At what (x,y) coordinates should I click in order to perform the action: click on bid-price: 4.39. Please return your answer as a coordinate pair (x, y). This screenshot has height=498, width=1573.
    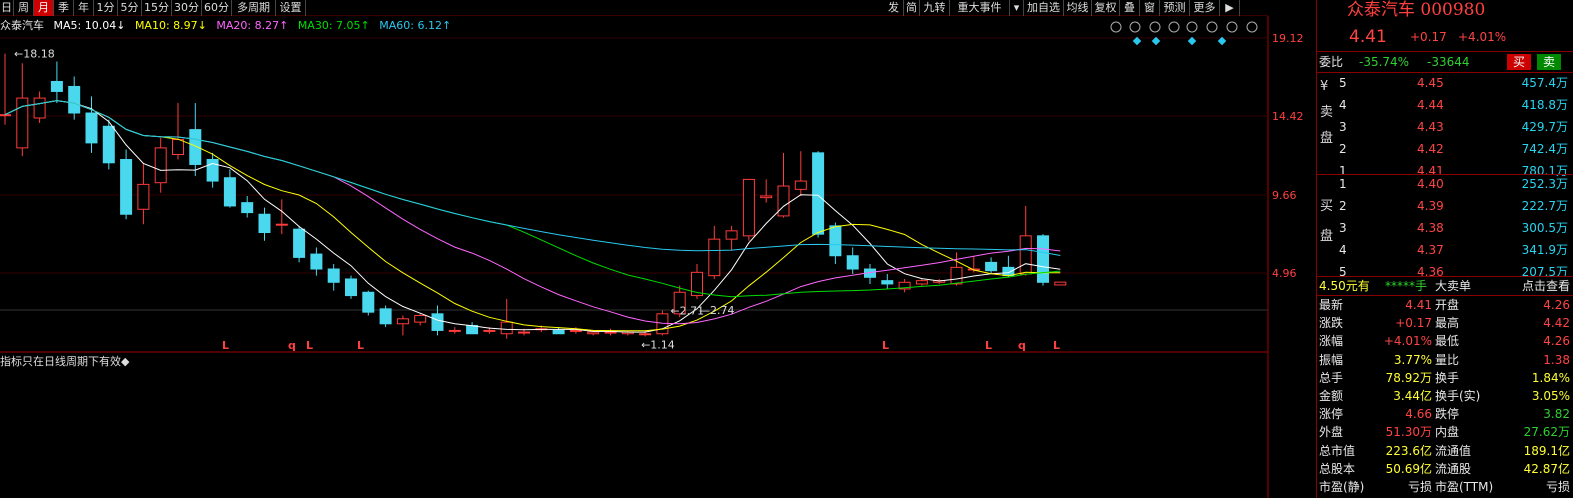
    Looking at the image, I should click on (1430, 206).